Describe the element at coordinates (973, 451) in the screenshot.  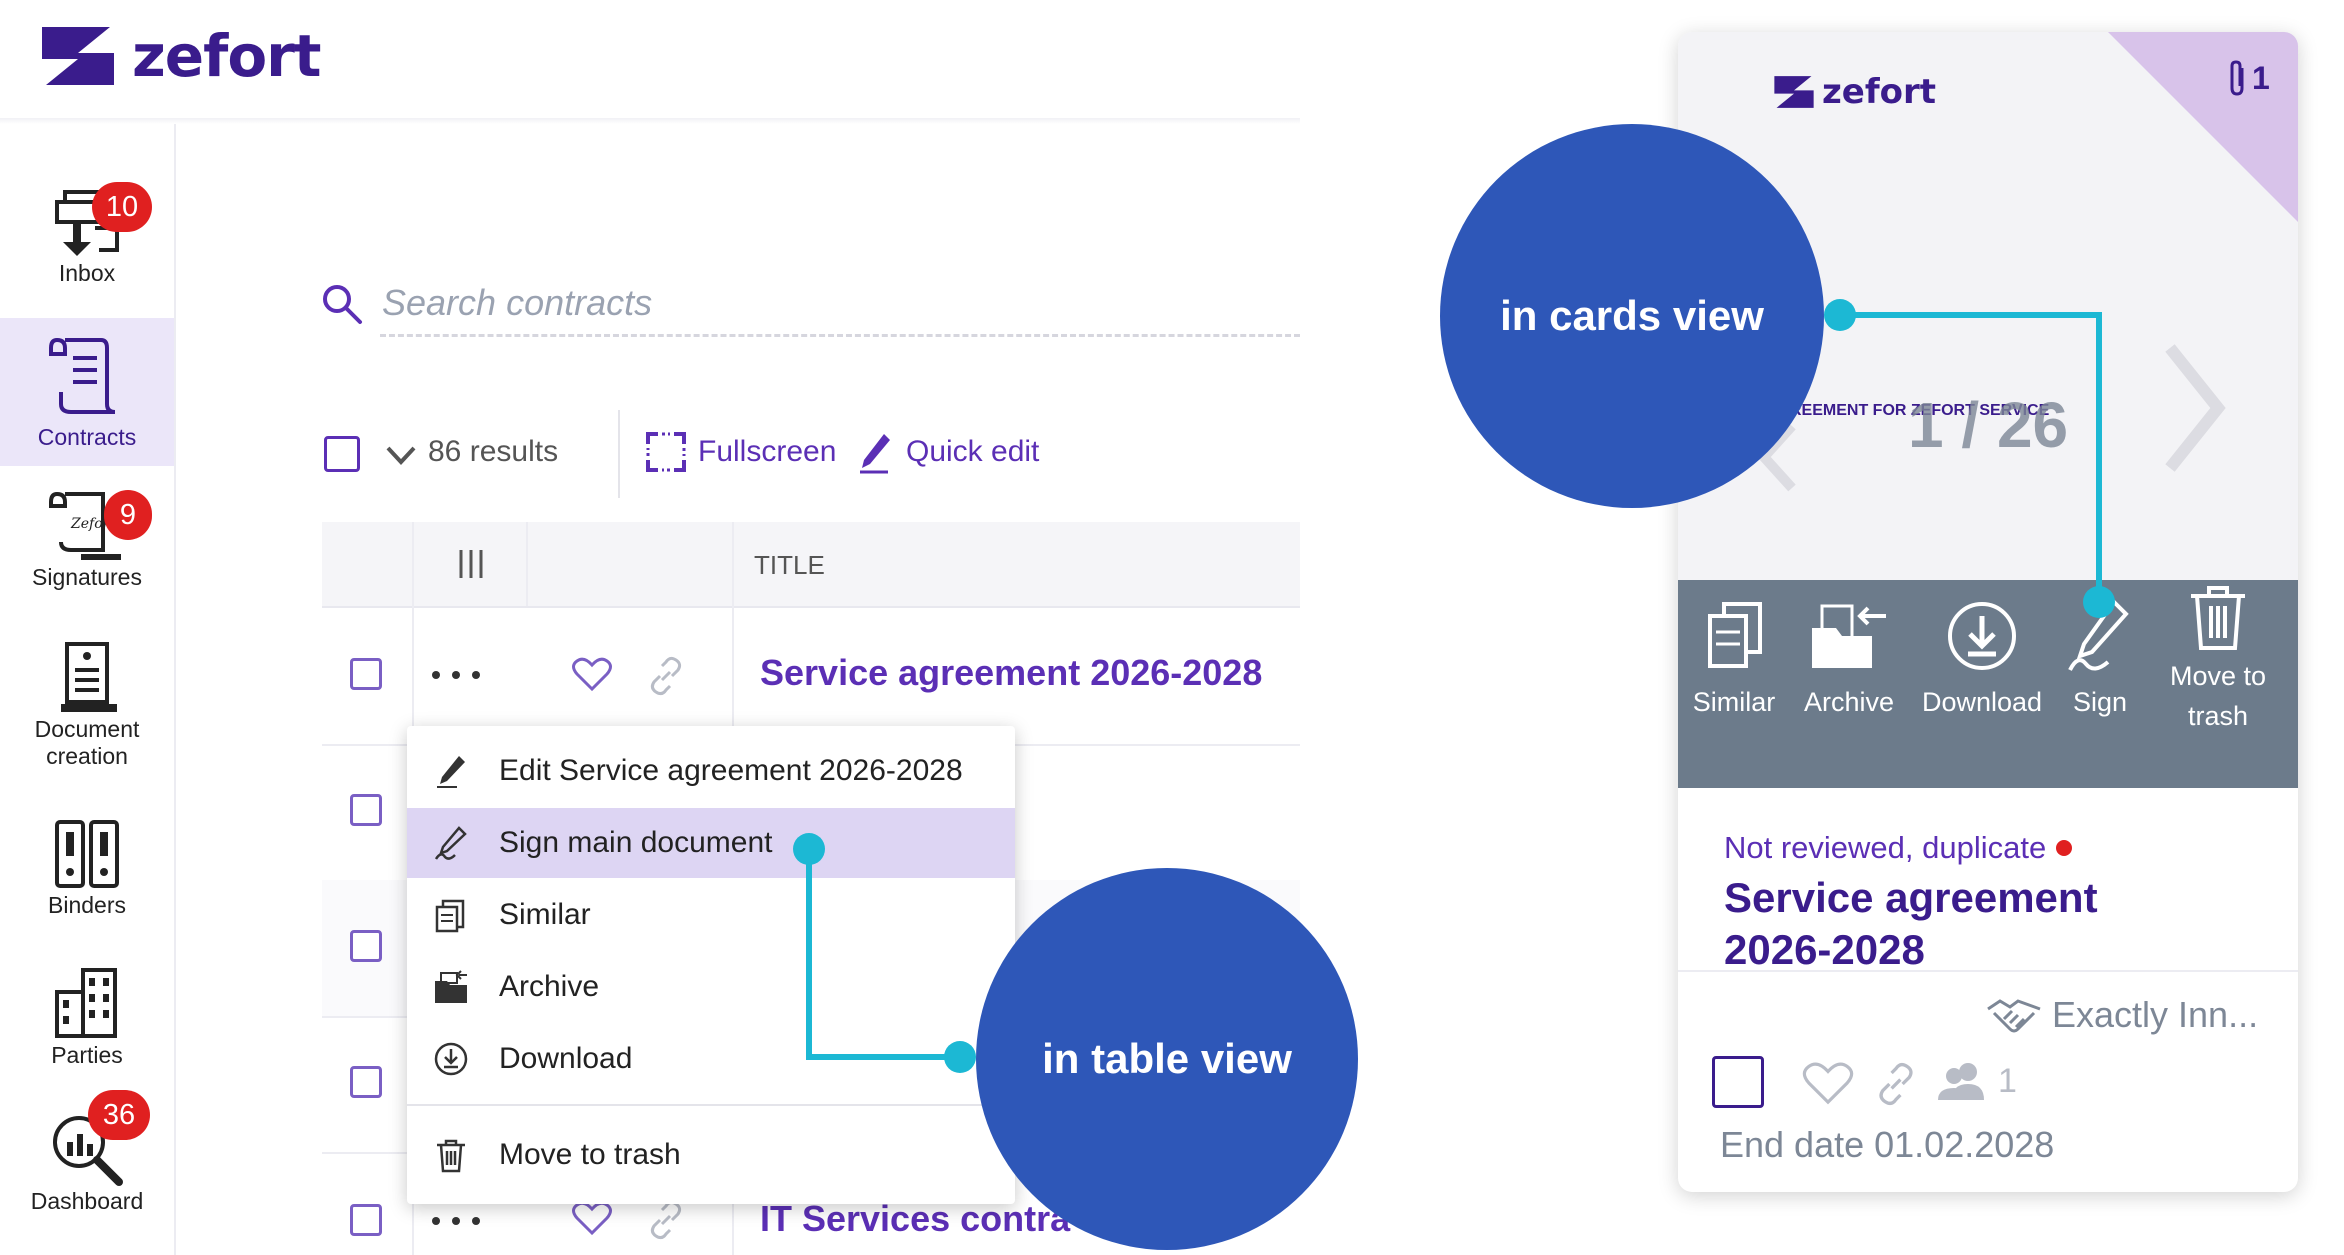
I see `quick-edit-label: Quick edit` at that location.